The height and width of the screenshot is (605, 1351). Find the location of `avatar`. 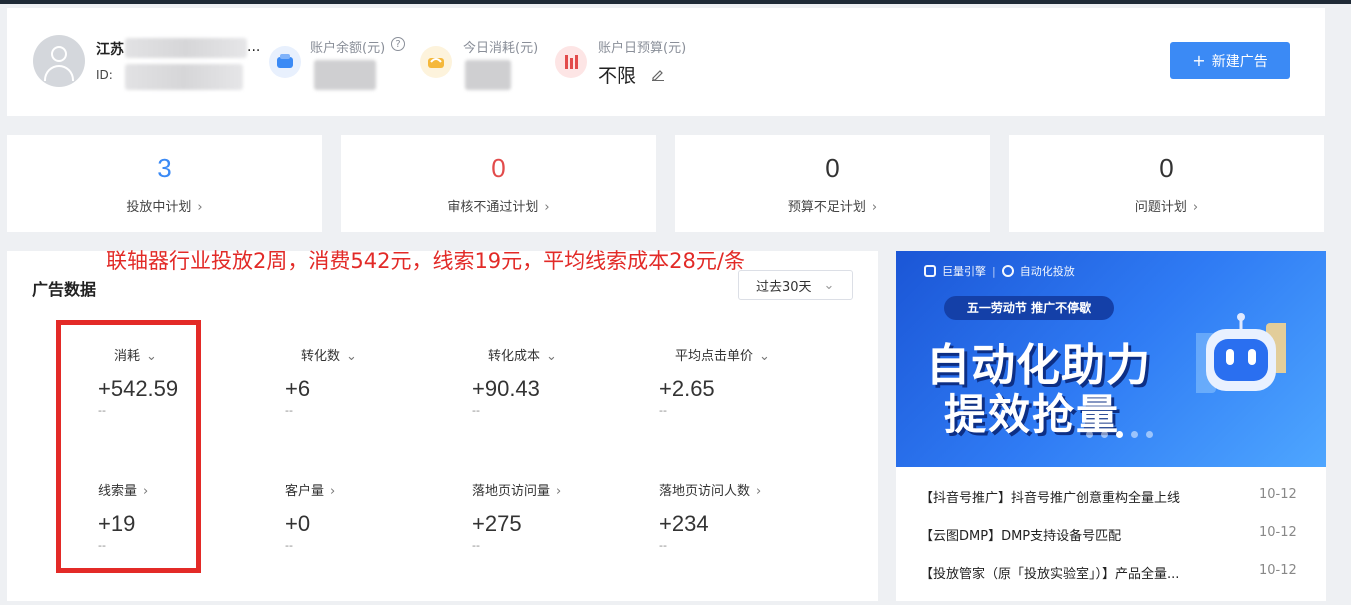

avatar is located at coordinates (59, 61).